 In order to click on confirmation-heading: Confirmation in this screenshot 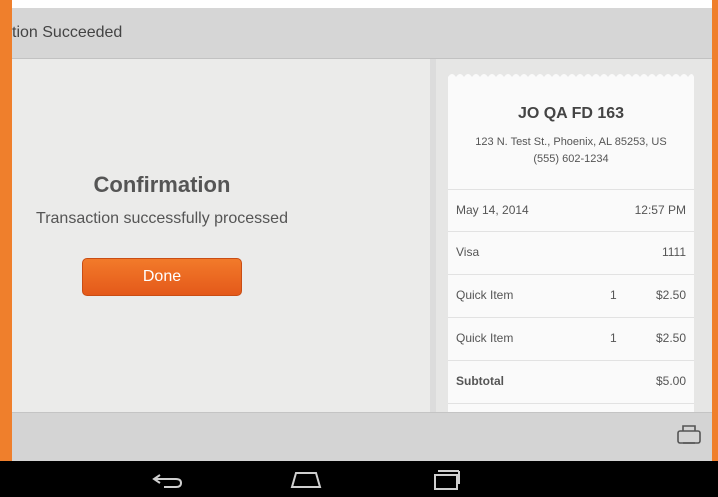, I will do `click(162, 184)`.